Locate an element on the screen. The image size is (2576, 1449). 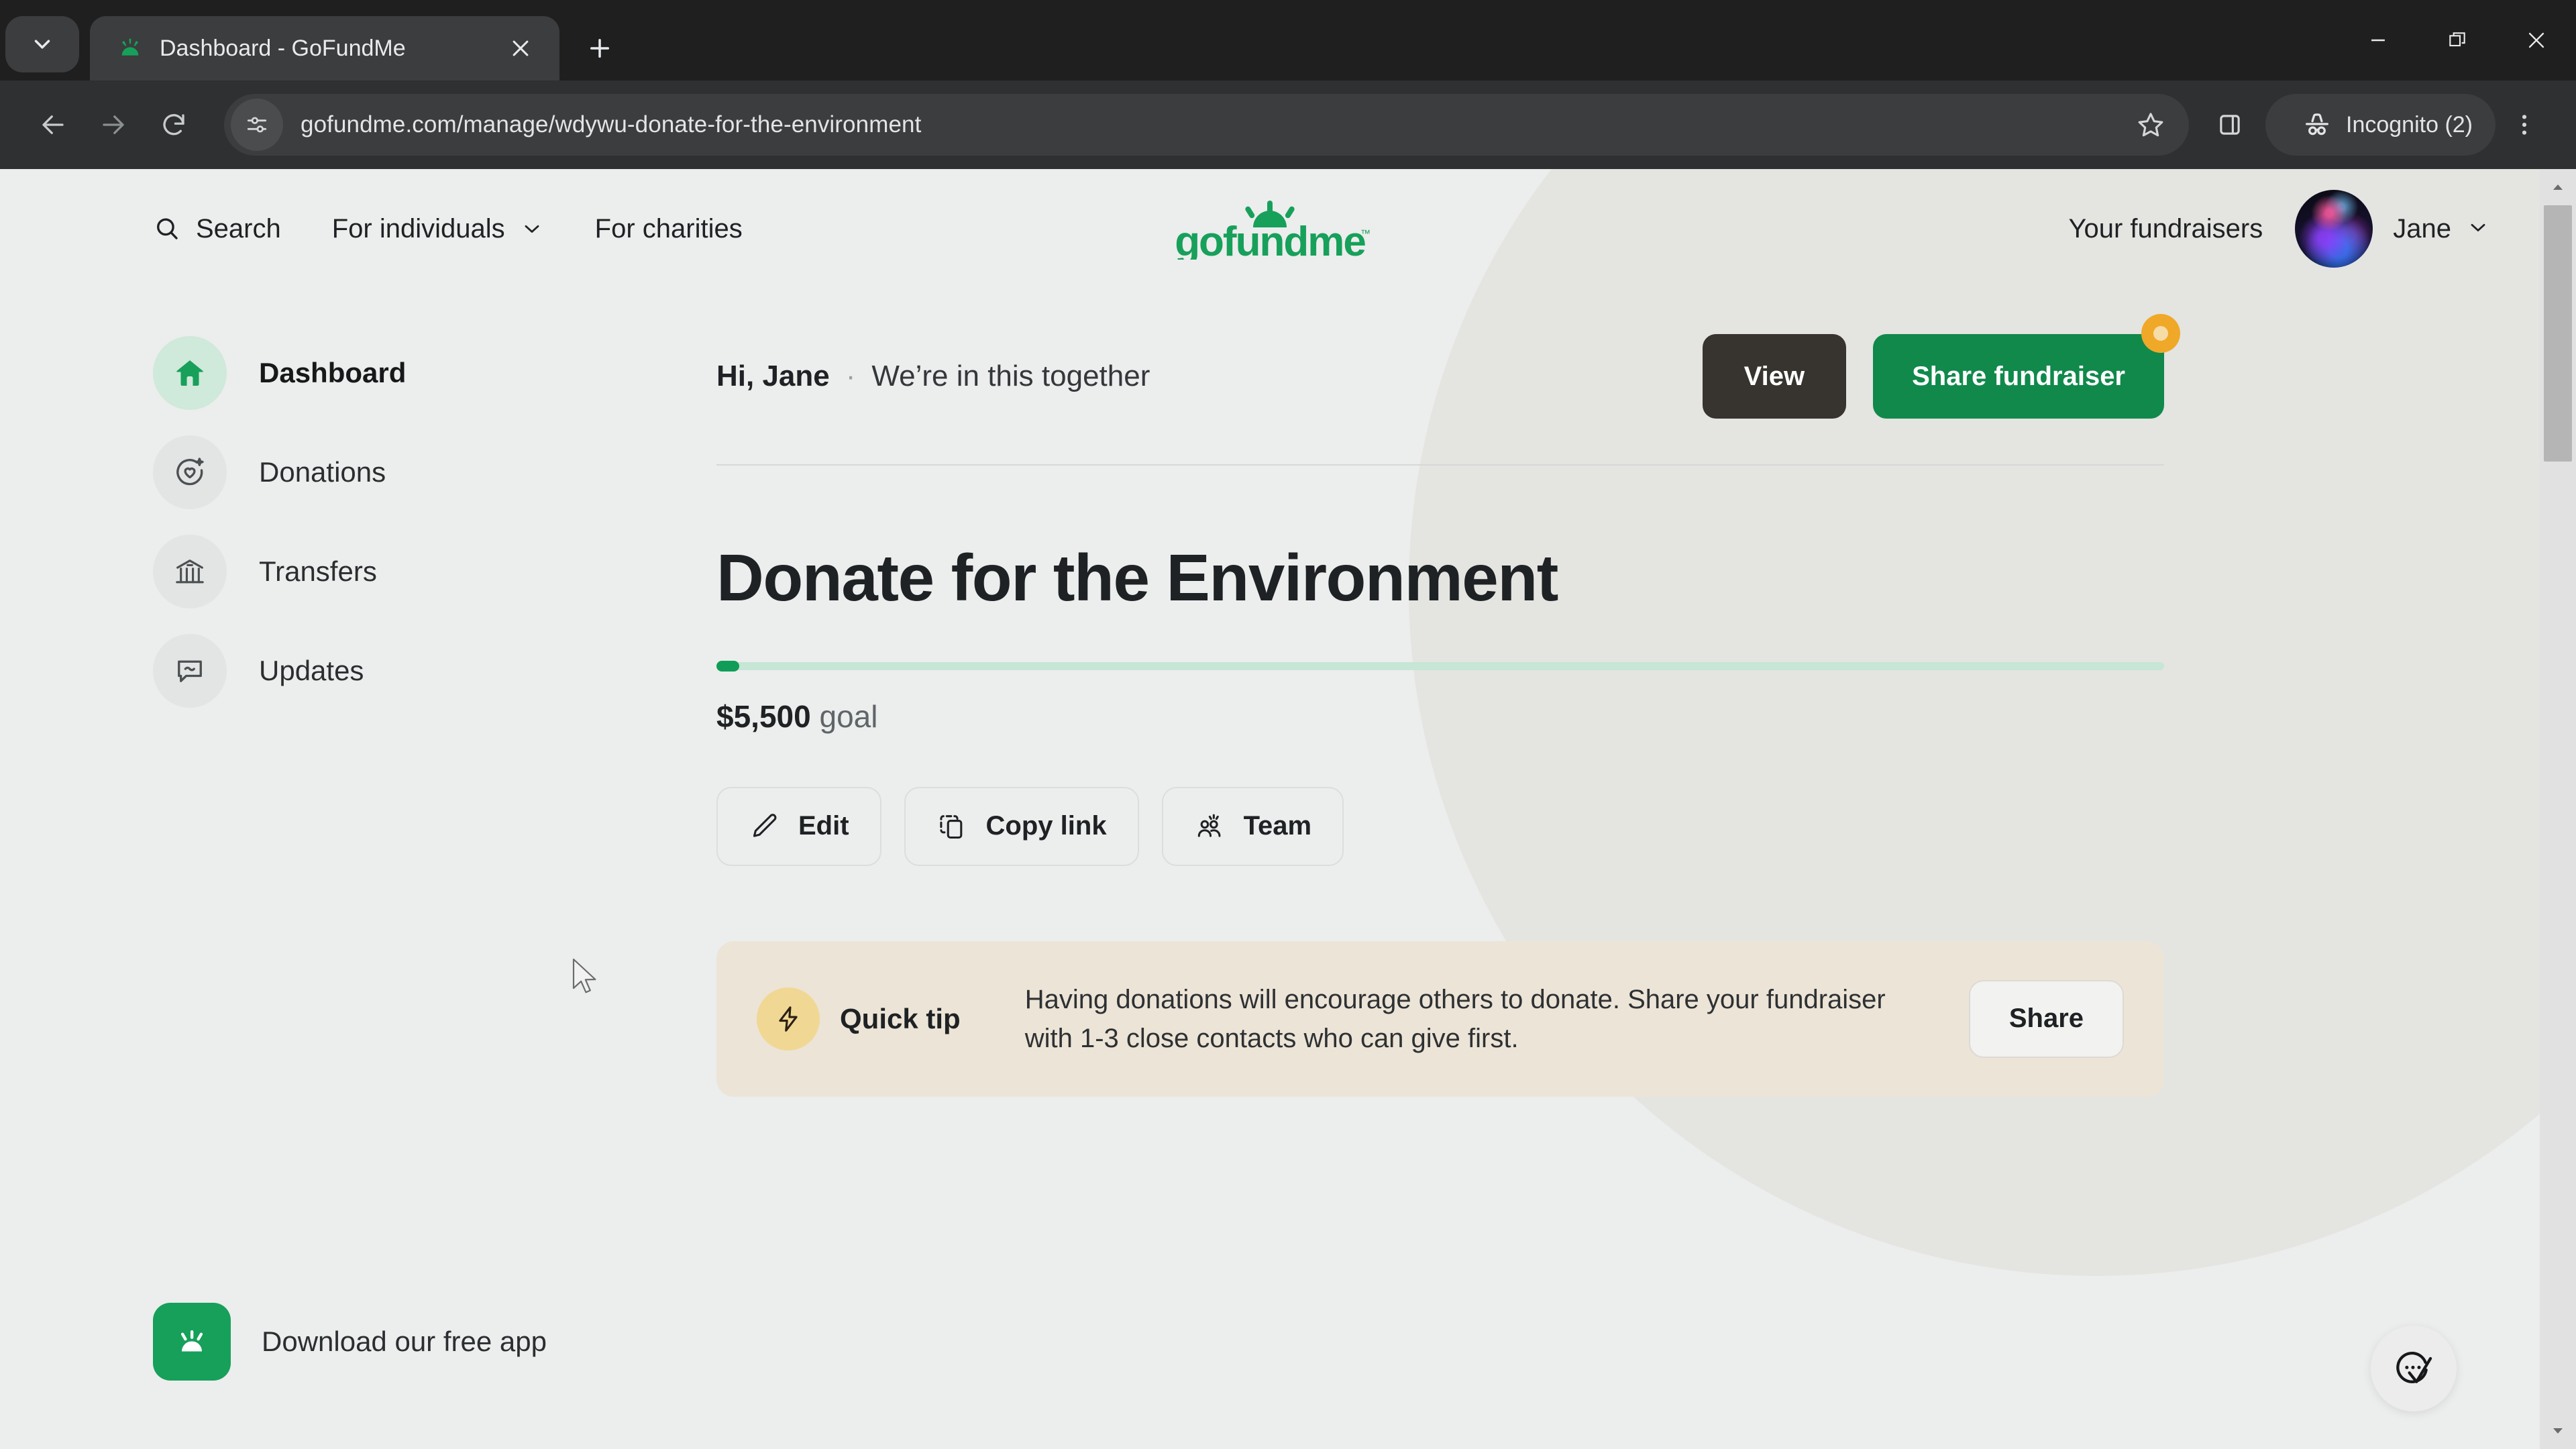
restore-icon is located at coordinates (2457, 39).